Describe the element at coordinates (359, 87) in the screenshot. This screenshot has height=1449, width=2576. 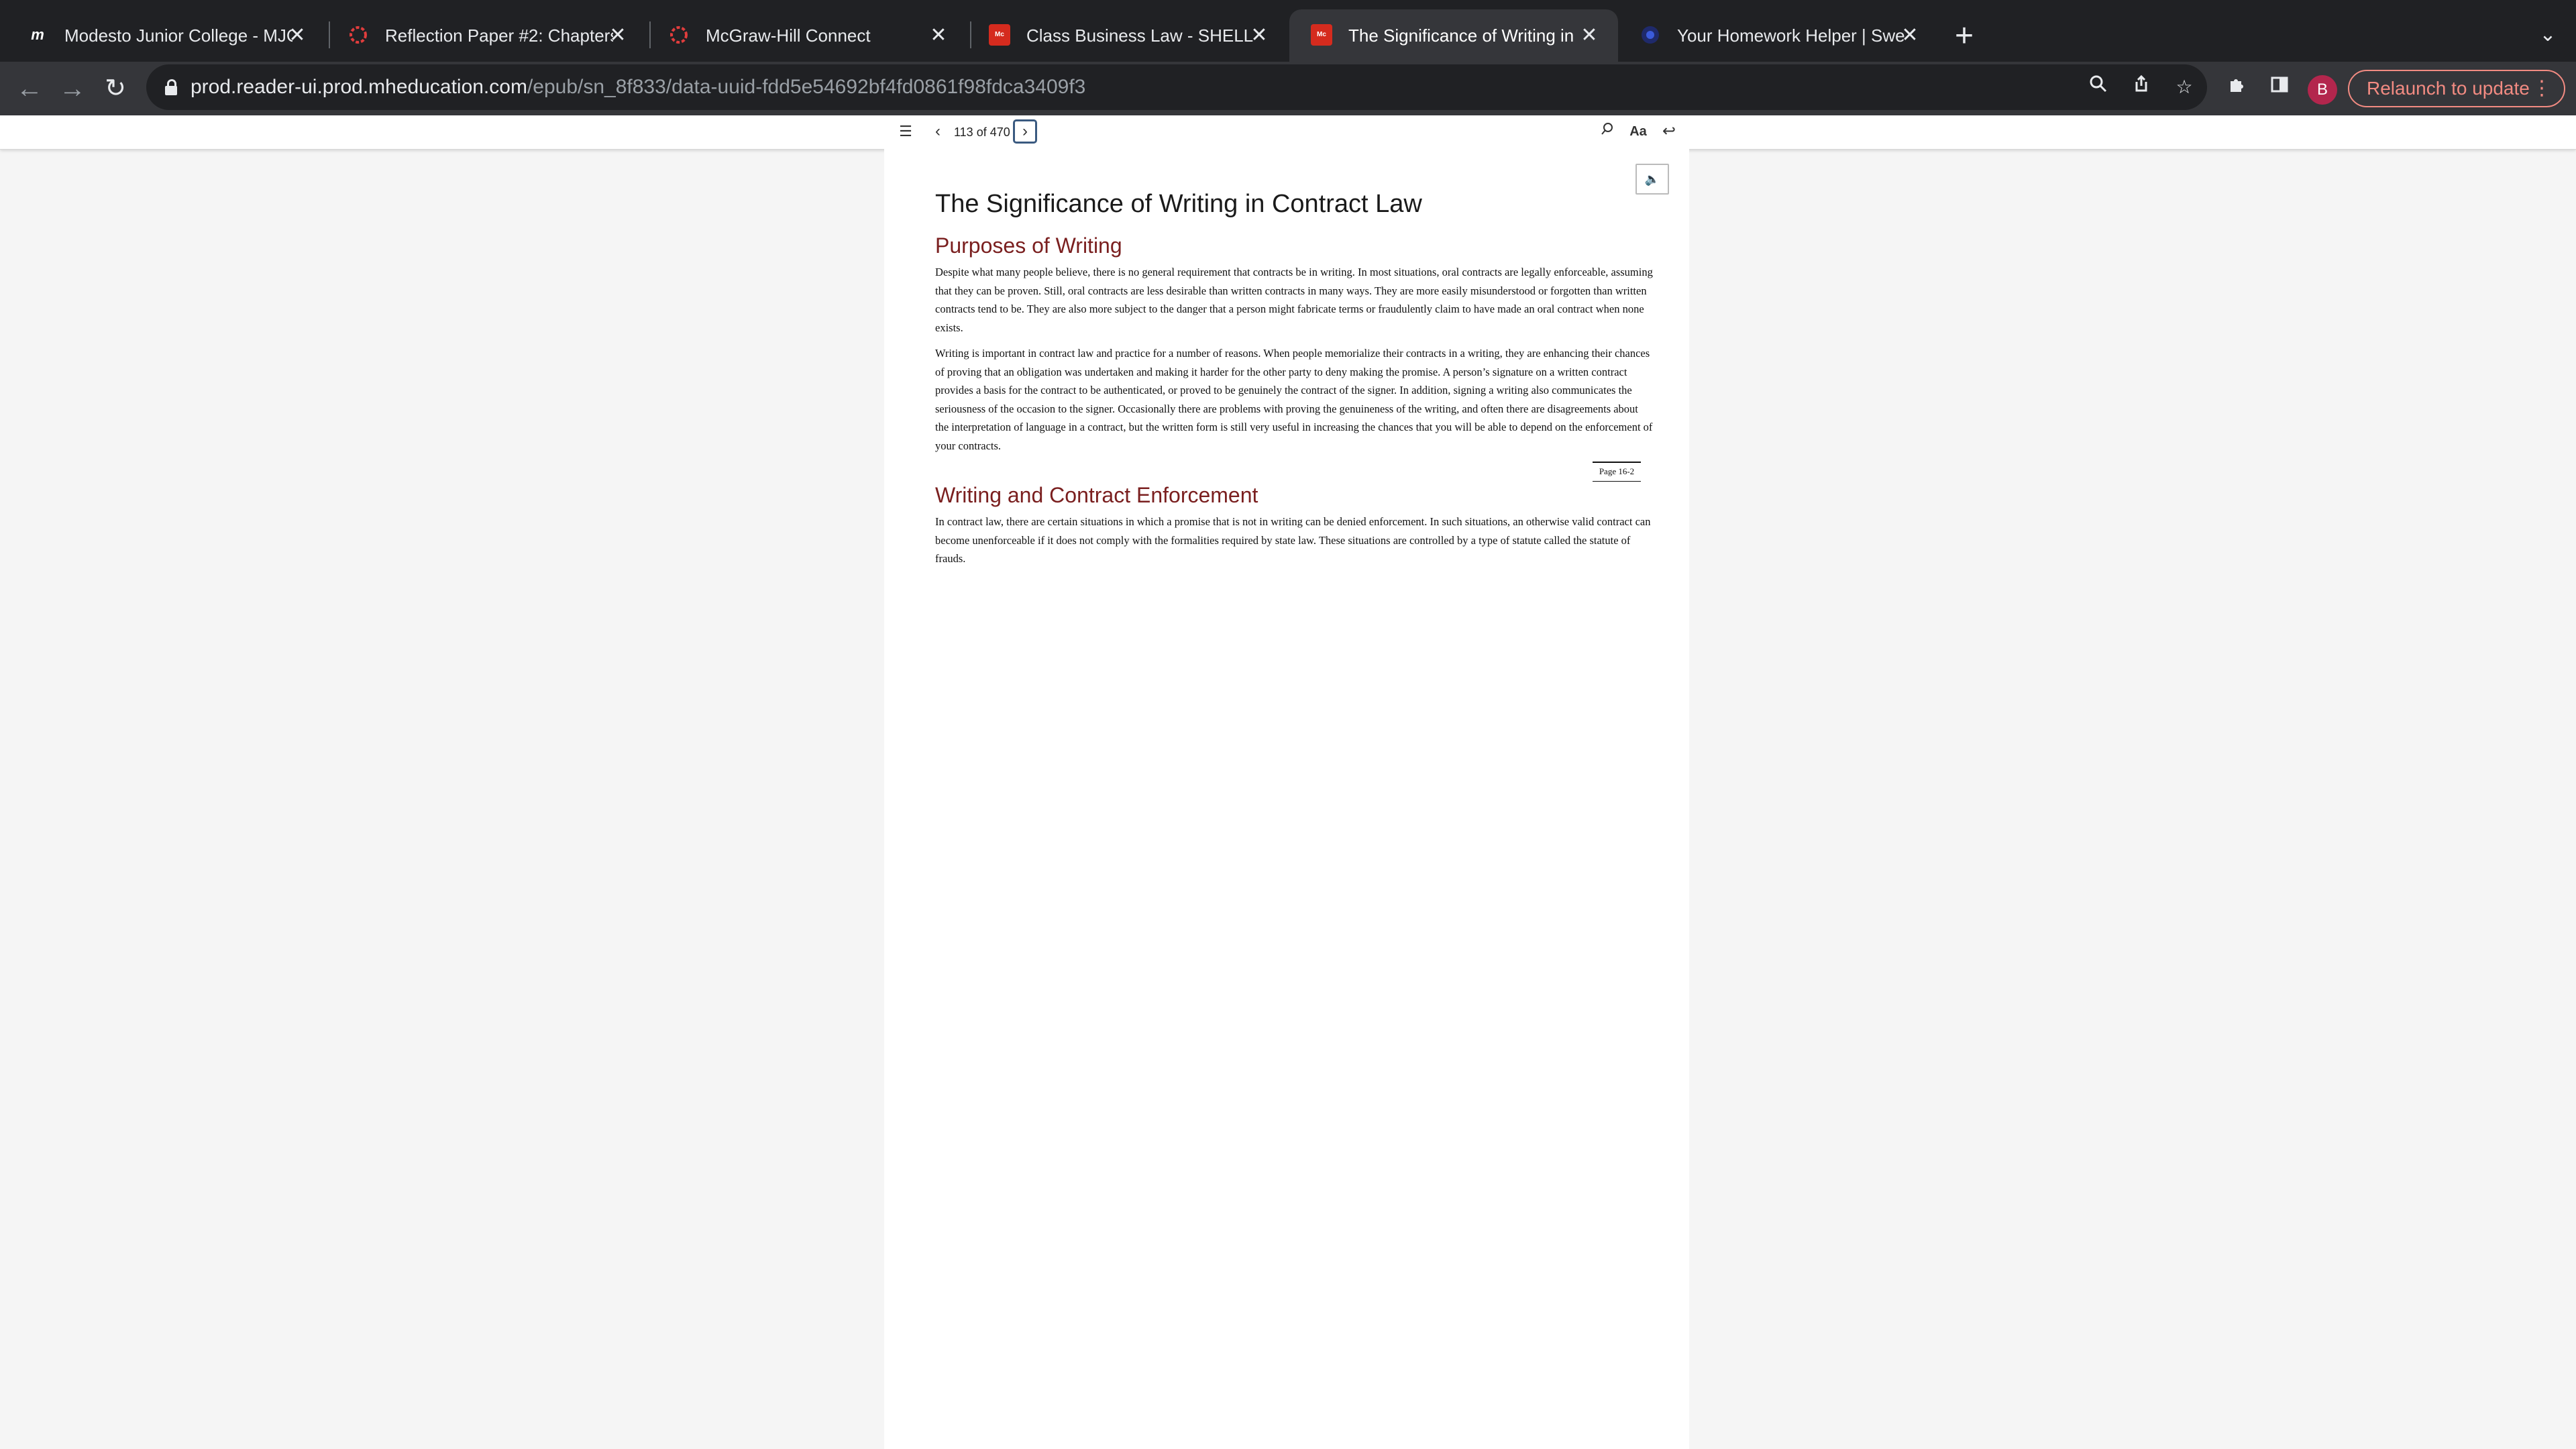
I see `url-host: prod.reader-ui.prod.mheducation.com` at that location.